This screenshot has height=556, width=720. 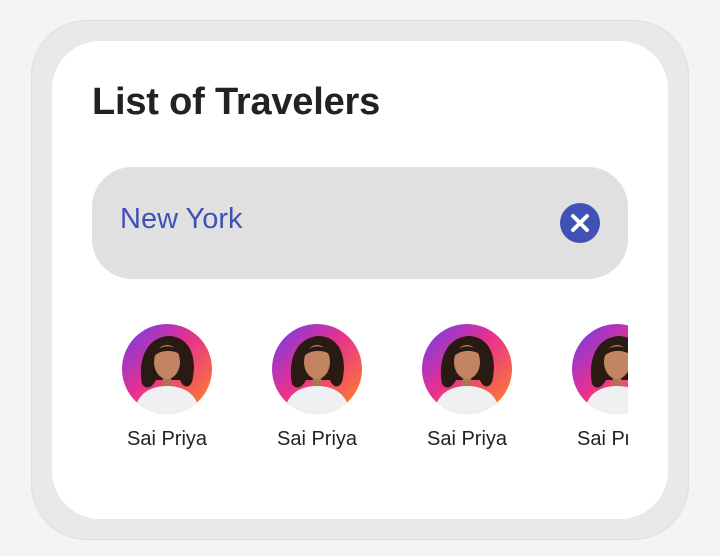 I want to click on search-chip: New York, so click(x=360, y=223).